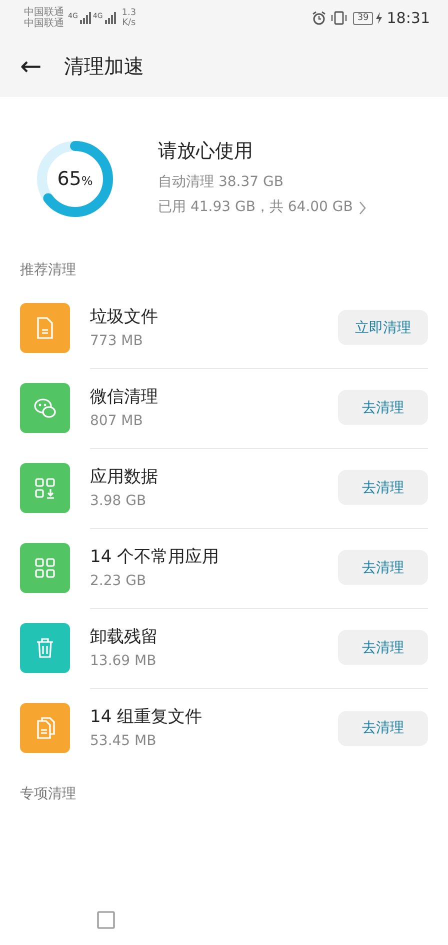 This screenshot has height=945, width=448. Describe the element at coordinates (206, 151) in the screenshot. I see `status-headline: 请放心使用` at that location.